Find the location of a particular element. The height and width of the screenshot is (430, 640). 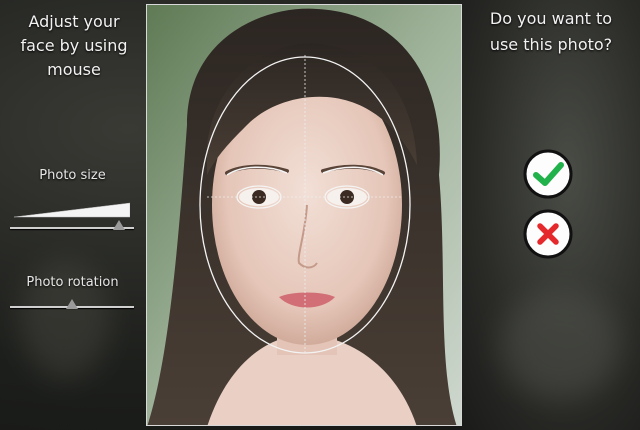

instruction-line: Adjust your is located at coordinates (74, 21).